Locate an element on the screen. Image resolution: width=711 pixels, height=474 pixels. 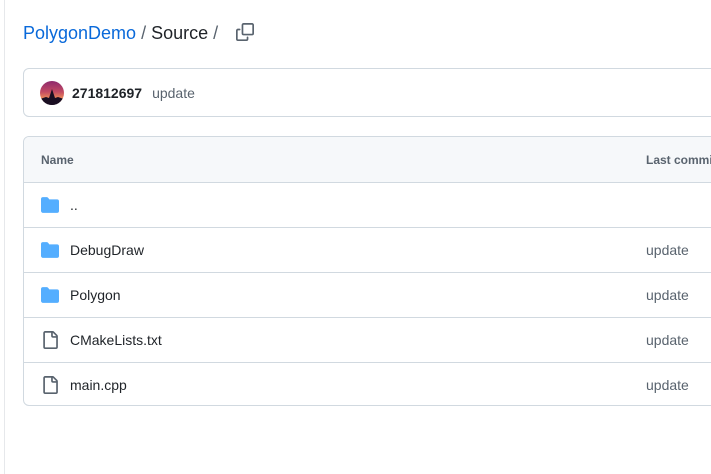
column-header-name: Name is located at coordinates (57, 160).